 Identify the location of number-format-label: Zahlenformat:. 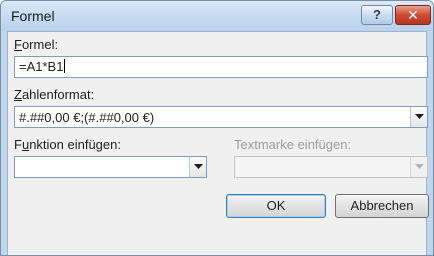
(54, 94).